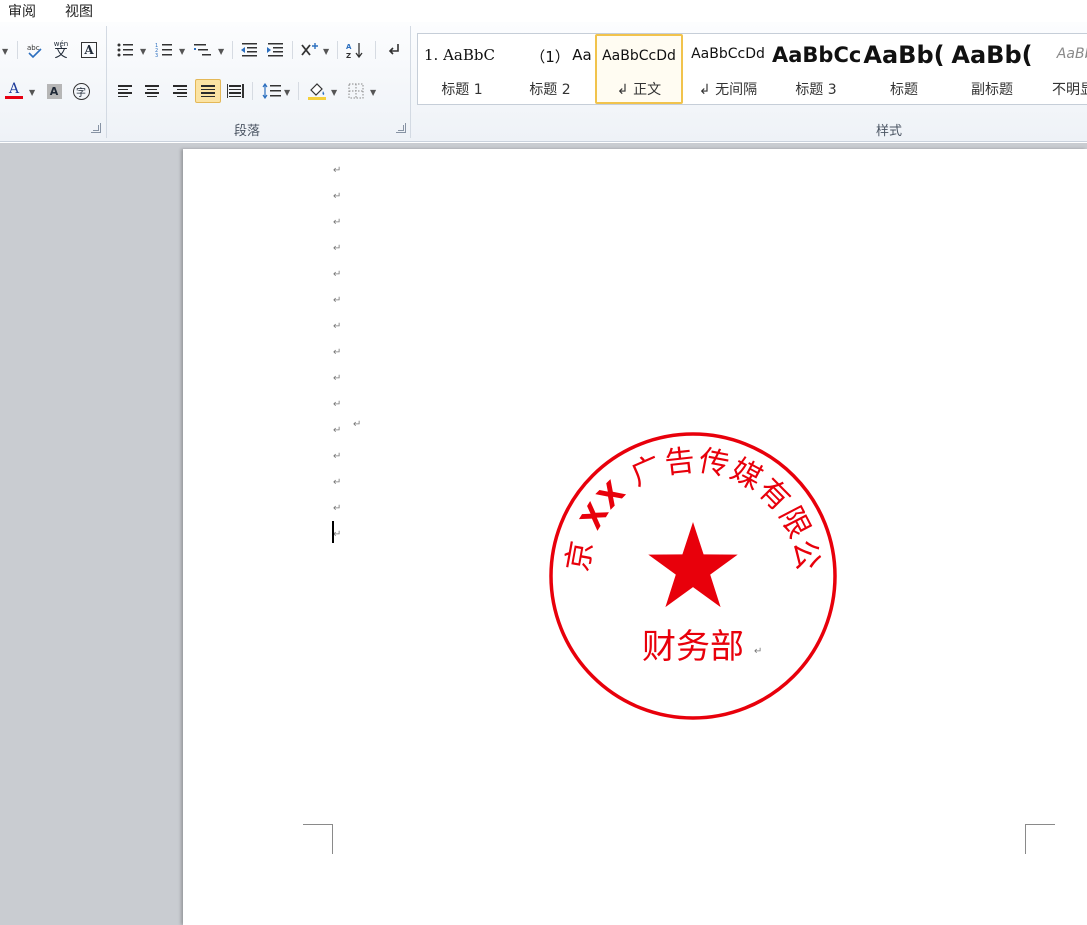 Image resolution: width=1087 pixels, height=925 pixels. I want to click on multilevel-list-button, so click(203, 50).